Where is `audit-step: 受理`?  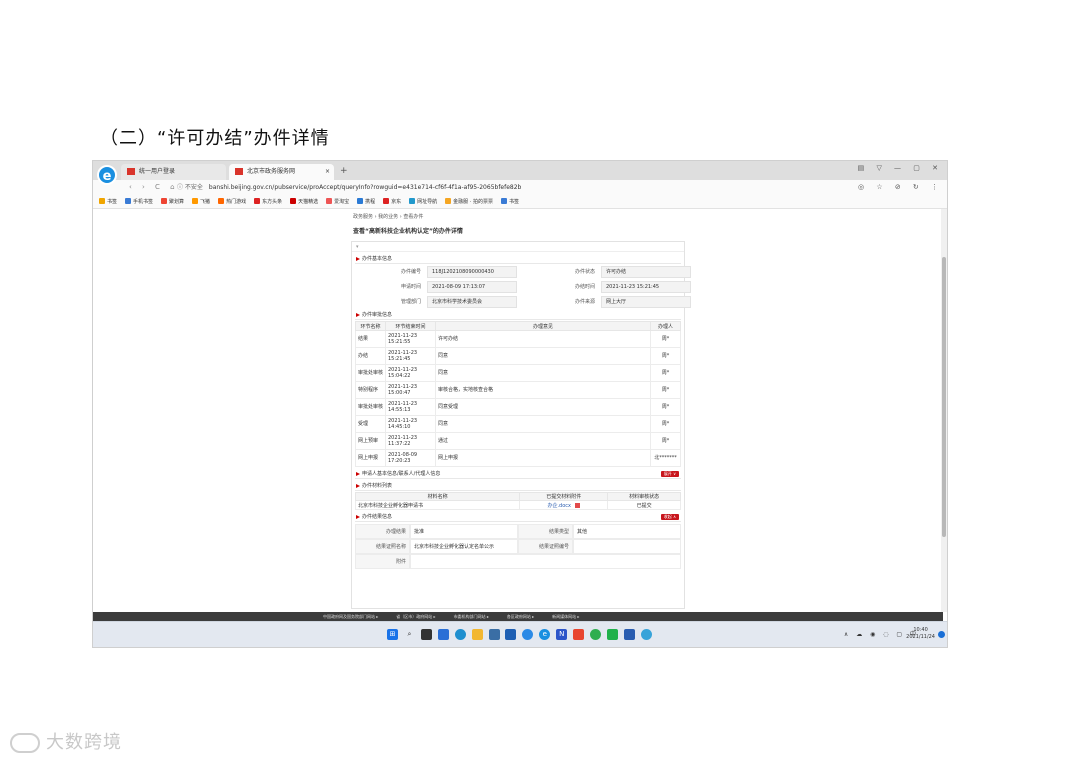 audit-step: 受理 is located at coordinates (370, 424).